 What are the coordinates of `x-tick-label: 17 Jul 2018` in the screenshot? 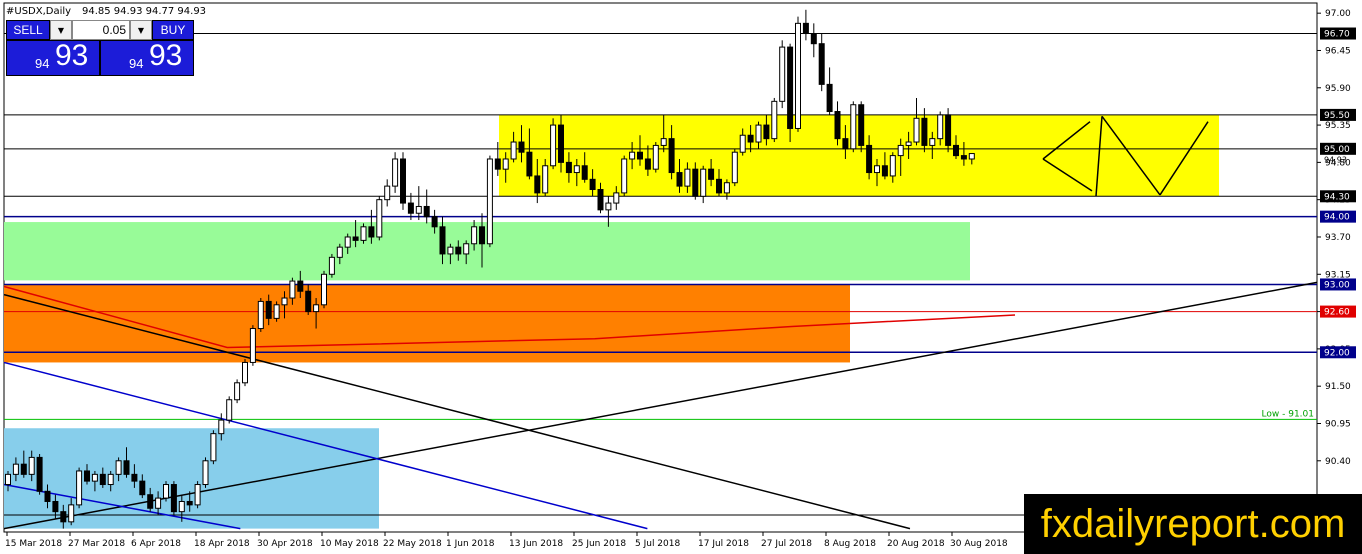 It's located at (723, 544).